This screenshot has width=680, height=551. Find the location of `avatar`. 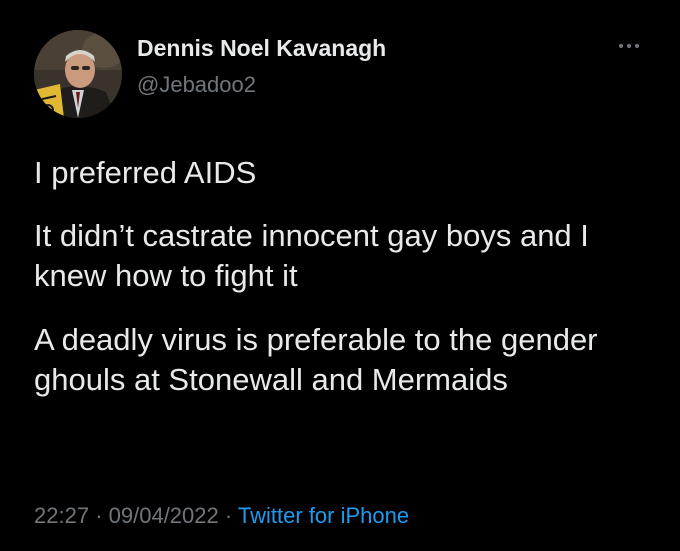

avatar is located at coordinates (78, 74).